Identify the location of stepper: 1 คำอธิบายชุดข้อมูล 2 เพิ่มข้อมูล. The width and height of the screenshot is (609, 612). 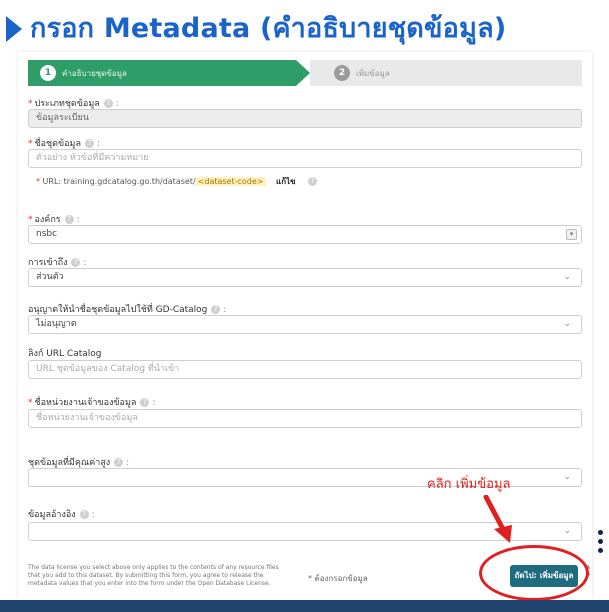
(305, 73).